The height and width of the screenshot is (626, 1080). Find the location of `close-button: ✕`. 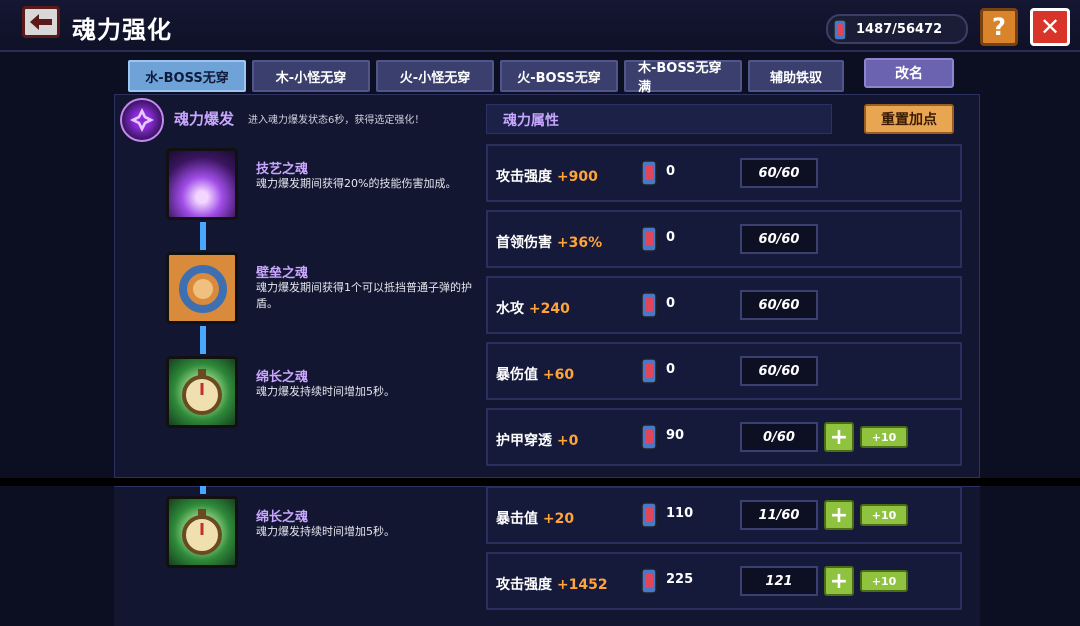

close-button: ✕ is located at coordinates (1050, 27).